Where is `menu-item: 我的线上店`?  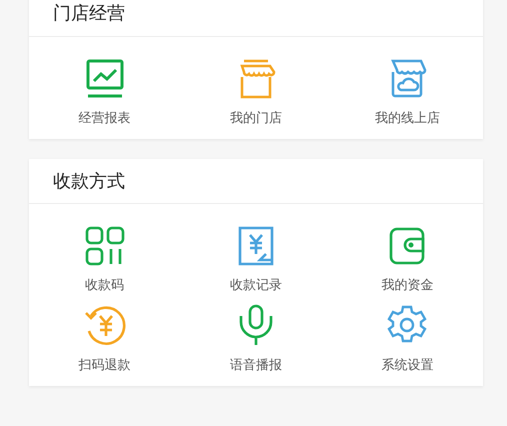 menu-item: 我的线上店 is located at coordinates (407, 92).